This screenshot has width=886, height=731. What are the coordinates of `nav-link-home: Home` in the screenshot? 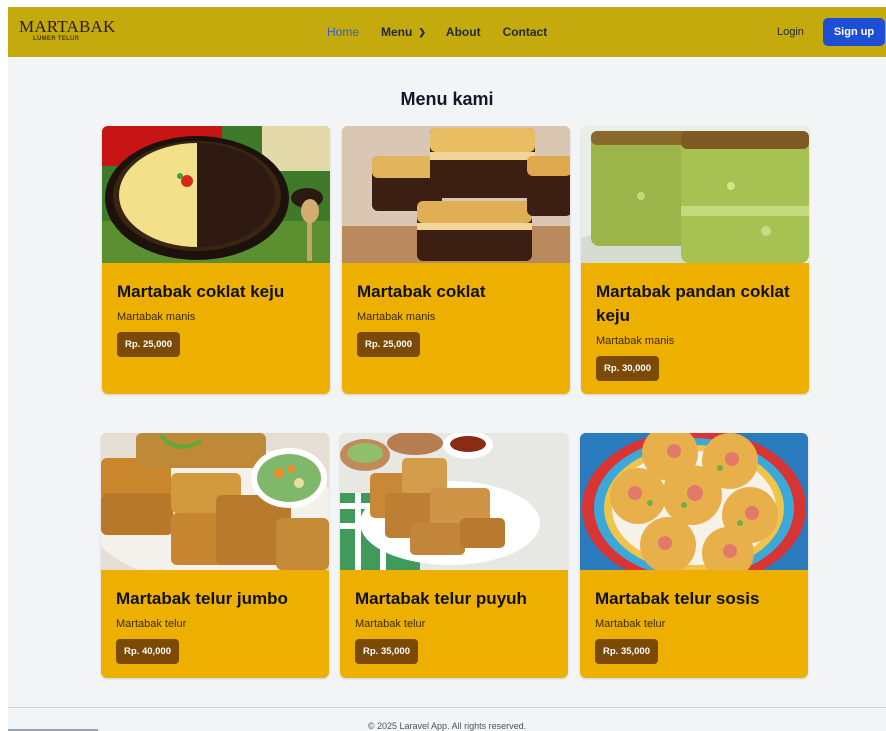 It's located at (343, 32).